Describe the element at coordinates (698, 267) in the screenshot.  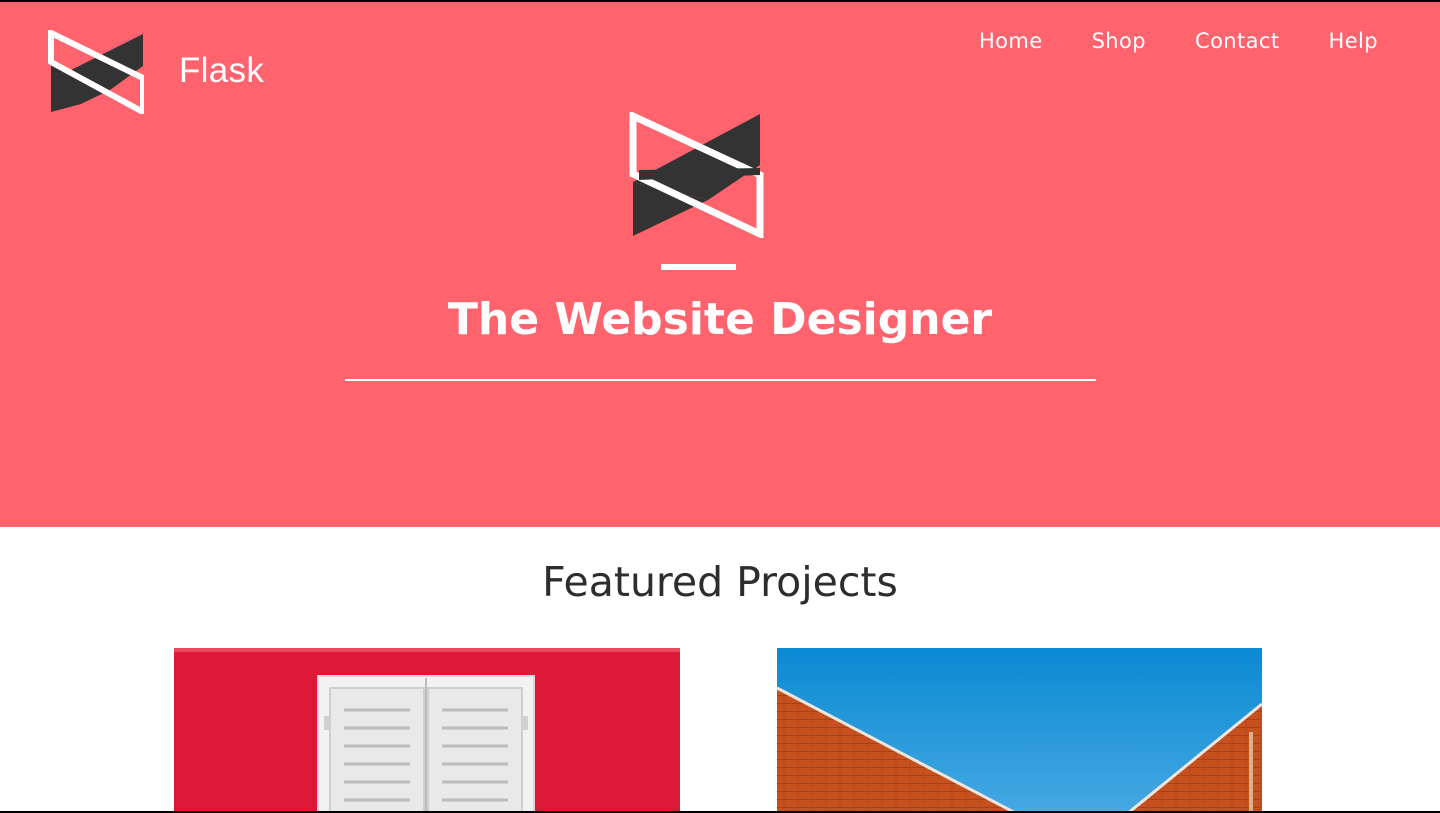
I see `hero-divider-dash` at that location.